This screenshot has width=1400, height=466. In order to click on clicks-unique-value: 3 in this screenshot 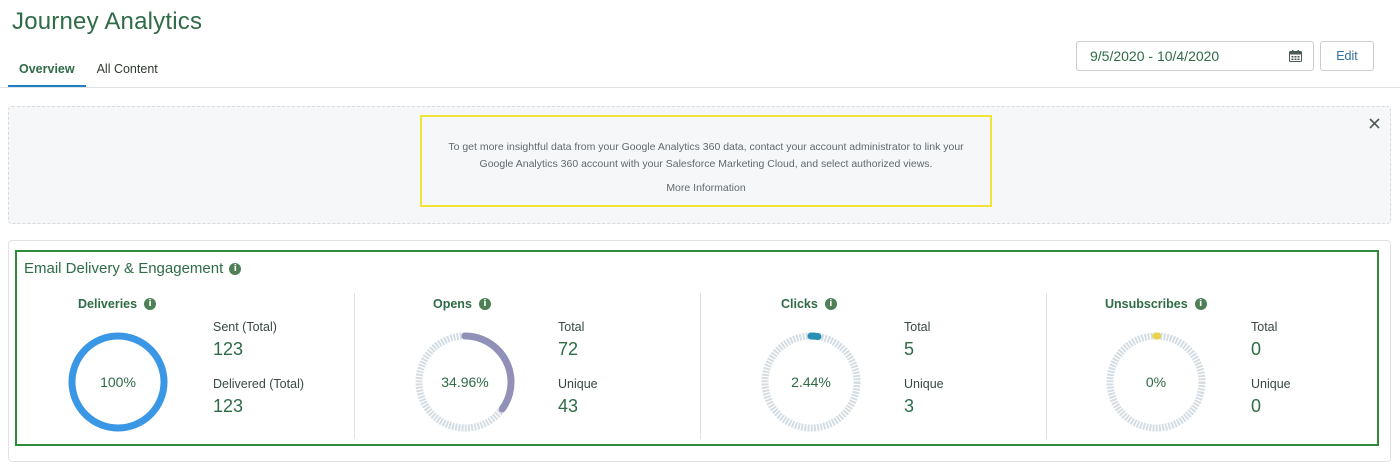, I will do `click(909, 406)`.